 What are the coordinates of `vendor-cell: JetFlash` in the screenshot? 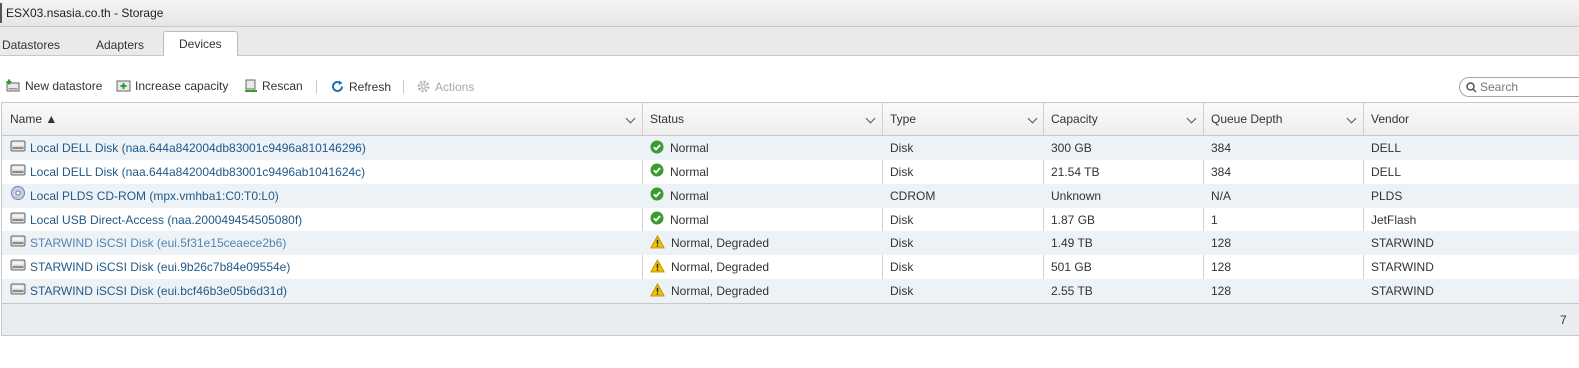 It's located at (1394, 219).